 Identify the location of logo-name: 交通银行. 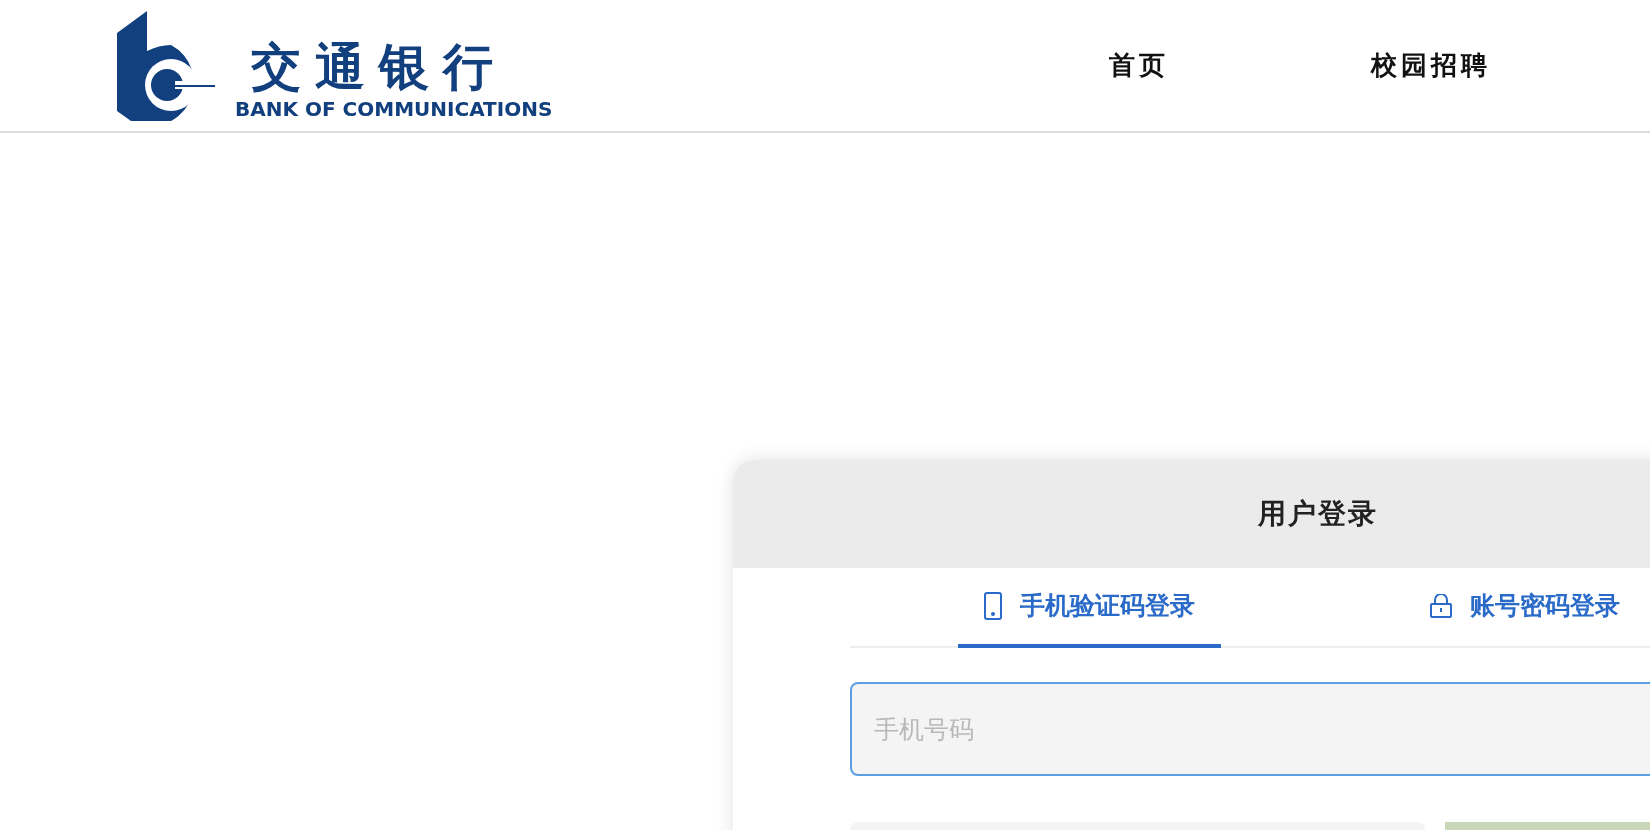
(379, 66).